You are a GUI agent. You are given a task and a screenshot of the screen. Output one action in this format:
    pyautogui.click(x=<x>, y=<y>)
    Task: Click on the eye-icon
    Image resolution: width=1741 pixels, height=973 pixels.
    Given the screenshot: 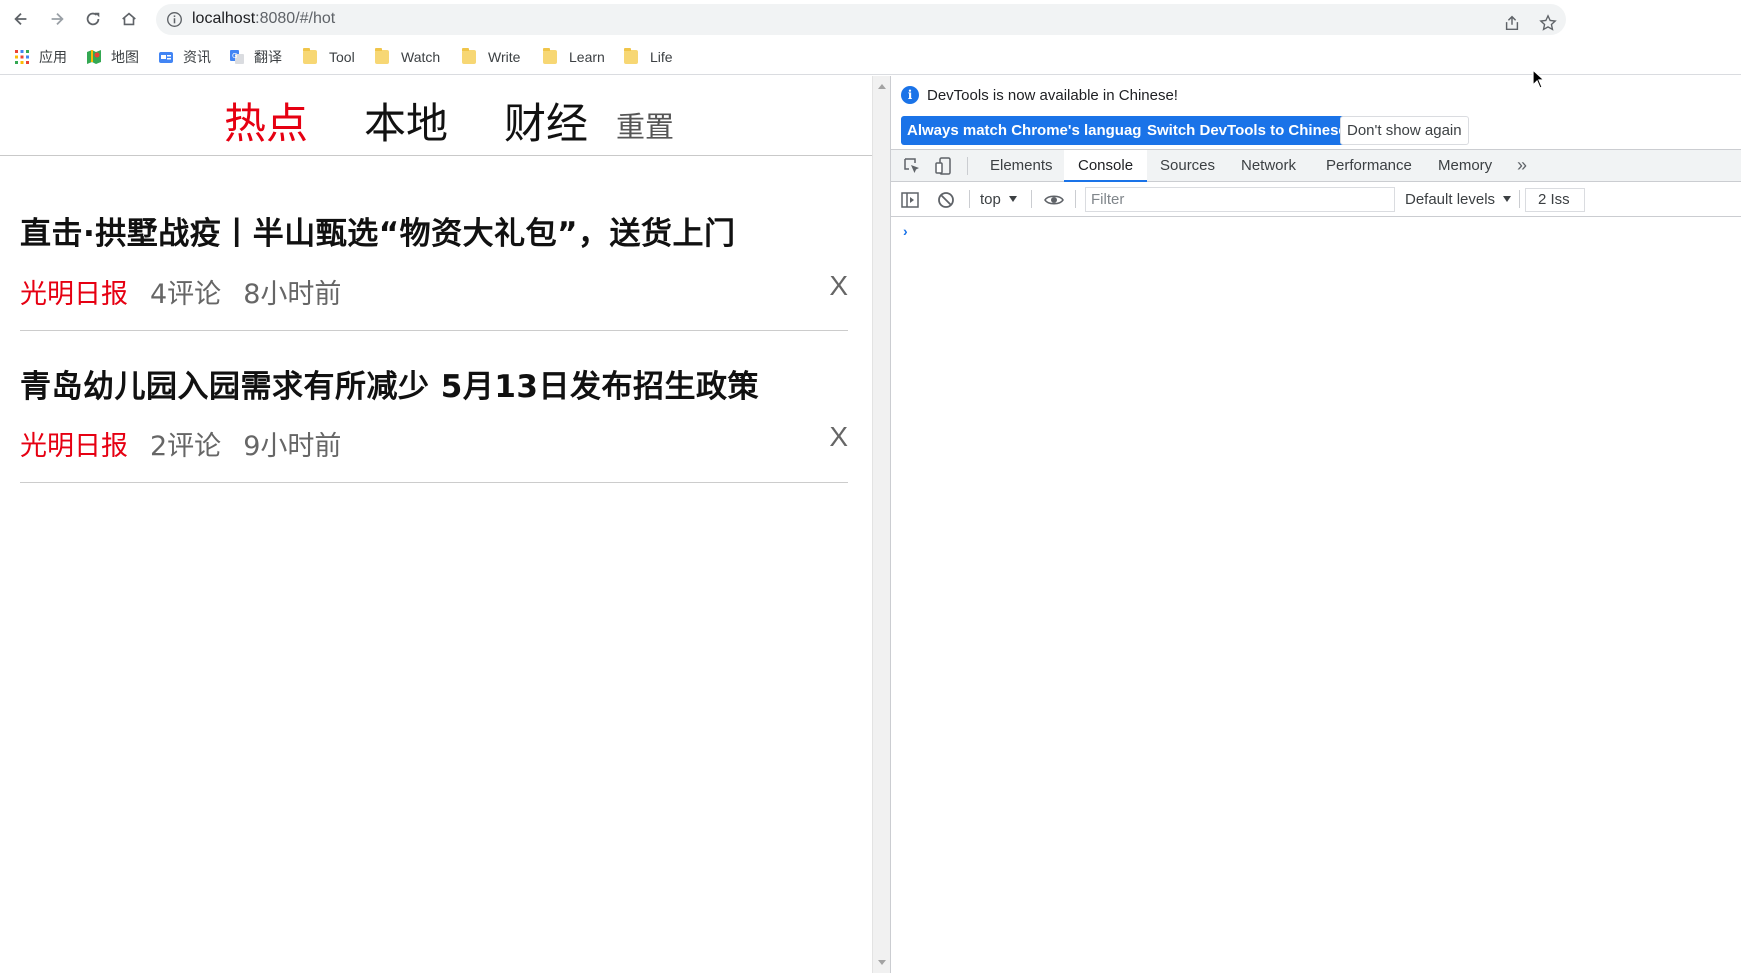 What is the action you would take?
    pyautogui.click(x=1054, y=200)
    